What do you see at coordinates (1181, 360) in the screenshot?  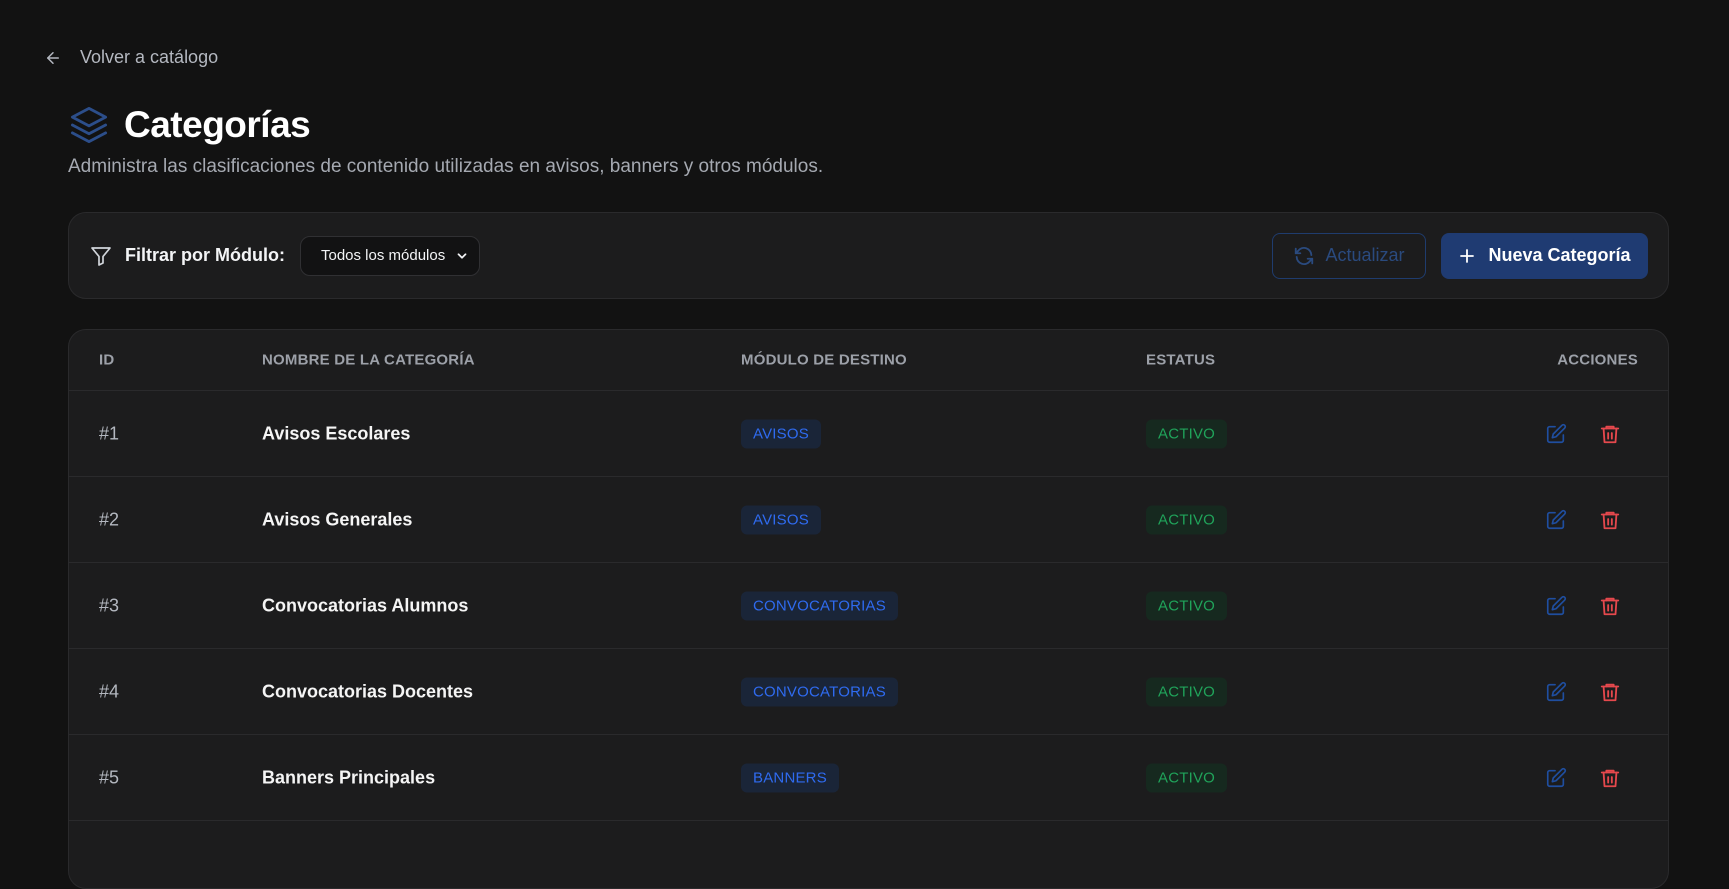 I see `header-status: ESTATUS` at bounding box center [1181, 360].